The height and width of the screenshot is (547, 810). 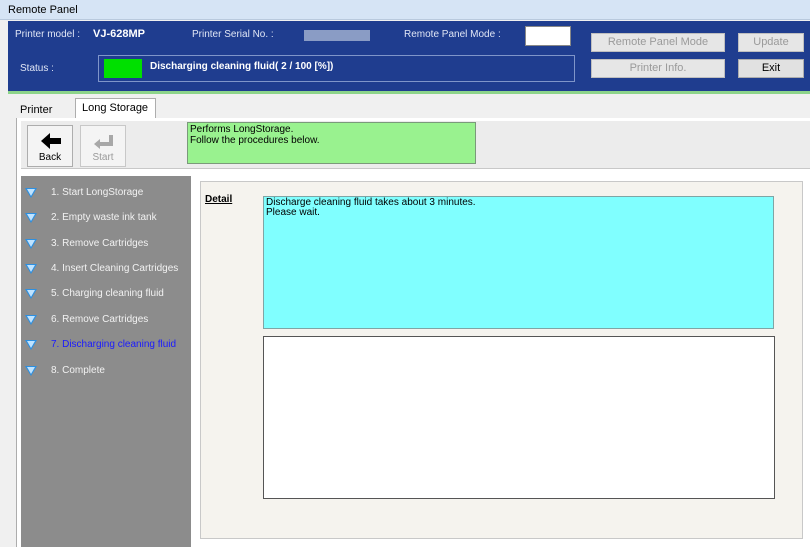 What do you see at coordinates (233, 34) in the screenshot?
I see `serial-label: Printer Serial No. :` at bounding box center [233, 34].